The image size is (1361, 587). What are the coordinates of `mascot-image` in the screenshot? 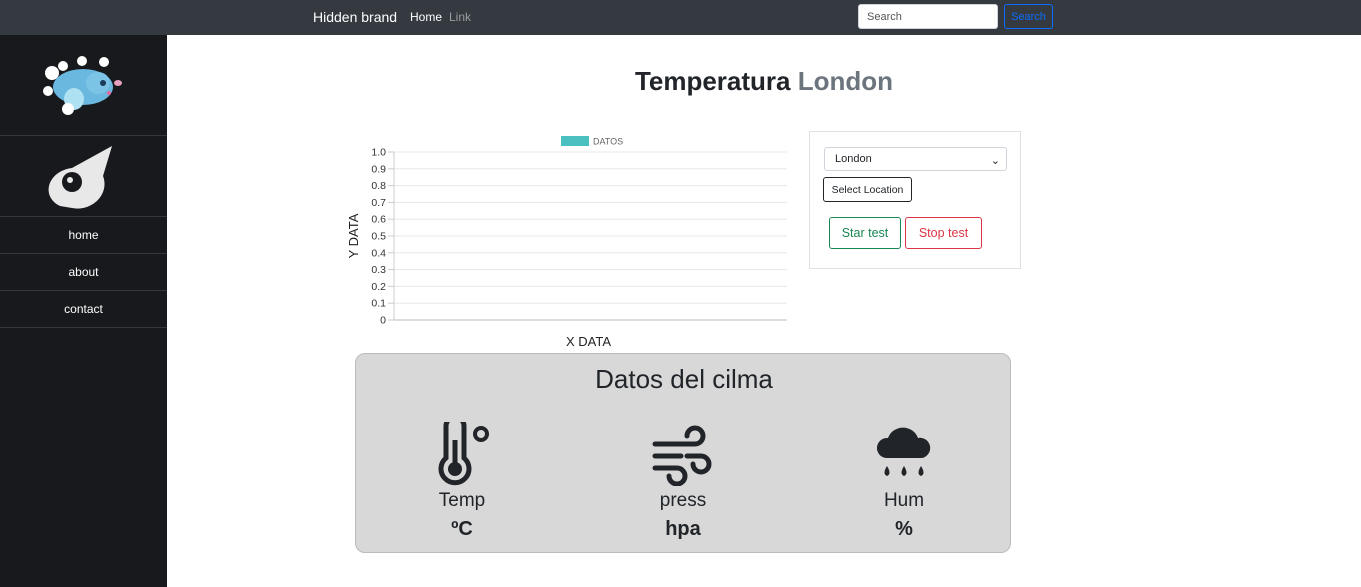 It's located at (82, 85).